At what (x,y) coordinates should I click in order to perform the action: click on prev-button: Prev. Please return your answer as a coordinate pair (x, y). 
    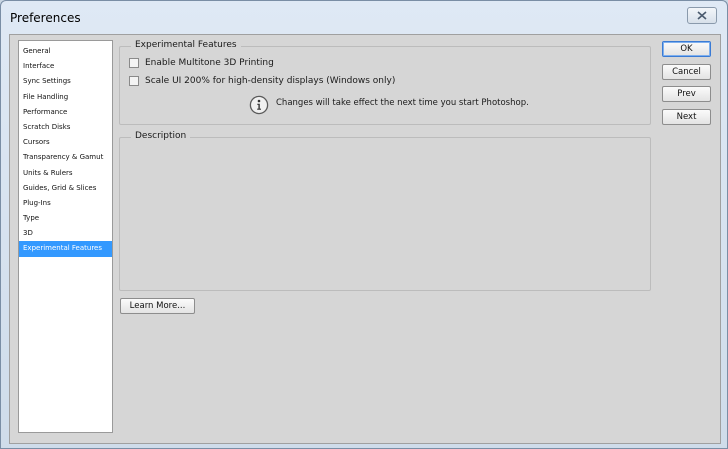
    Looking at the image, I should click on (686, 94).